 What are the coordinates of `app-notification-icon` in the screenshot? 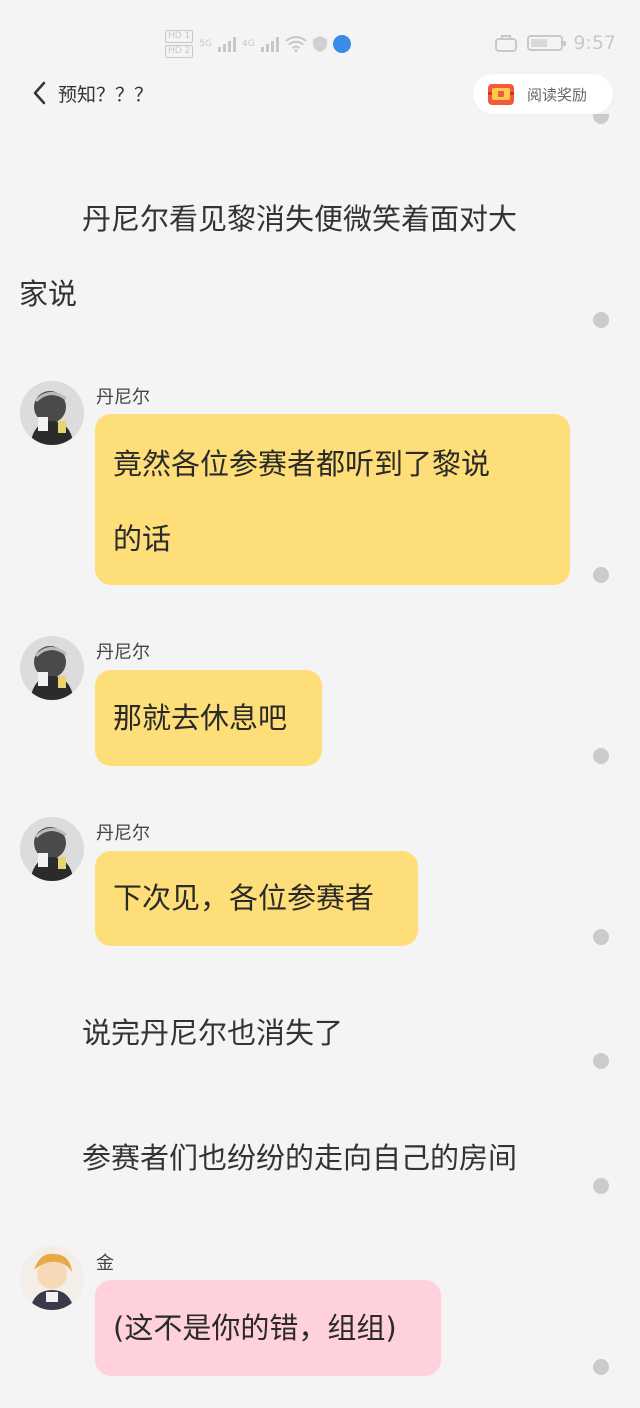 It's located at (341, 44).